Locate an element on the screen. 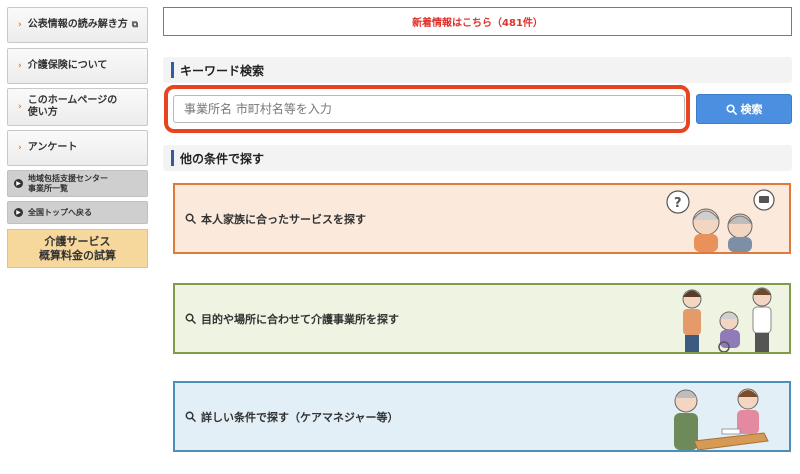  sidebar-link-label: 全国トップへ戻る is located at coordinates (60, 212).